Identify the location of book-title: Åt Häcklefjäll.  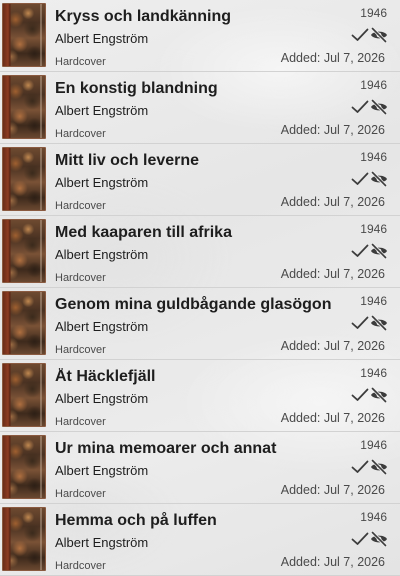
(105, 376).